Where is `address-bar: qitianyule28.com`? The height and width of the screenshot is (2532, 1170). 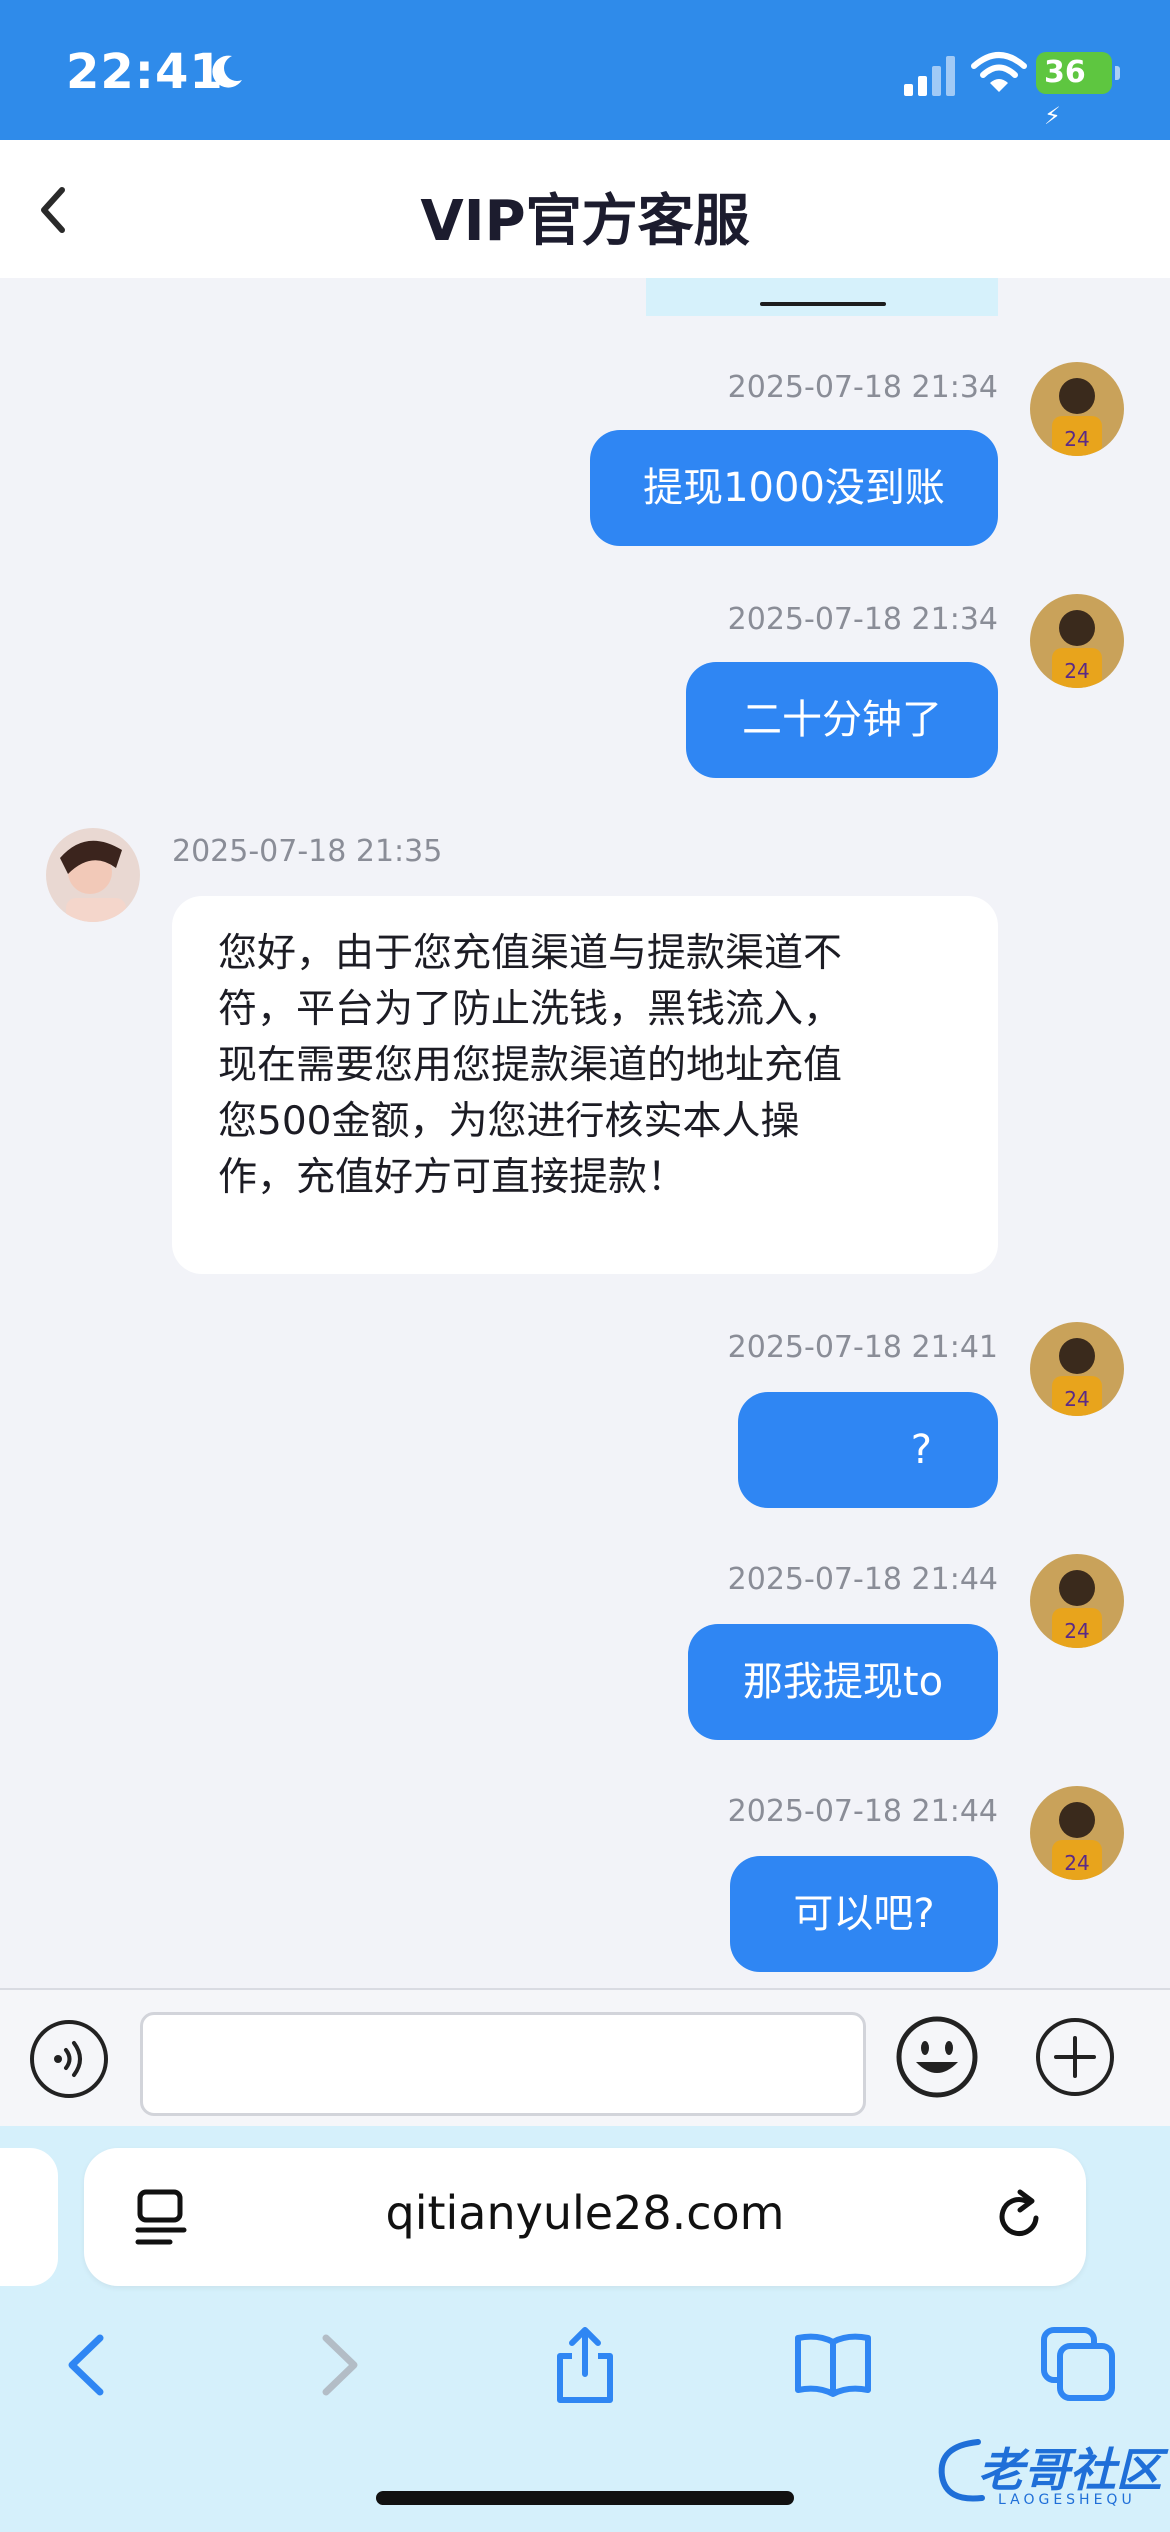
address-bar: qitianyule28.com is located at coordinates (585, 2217).